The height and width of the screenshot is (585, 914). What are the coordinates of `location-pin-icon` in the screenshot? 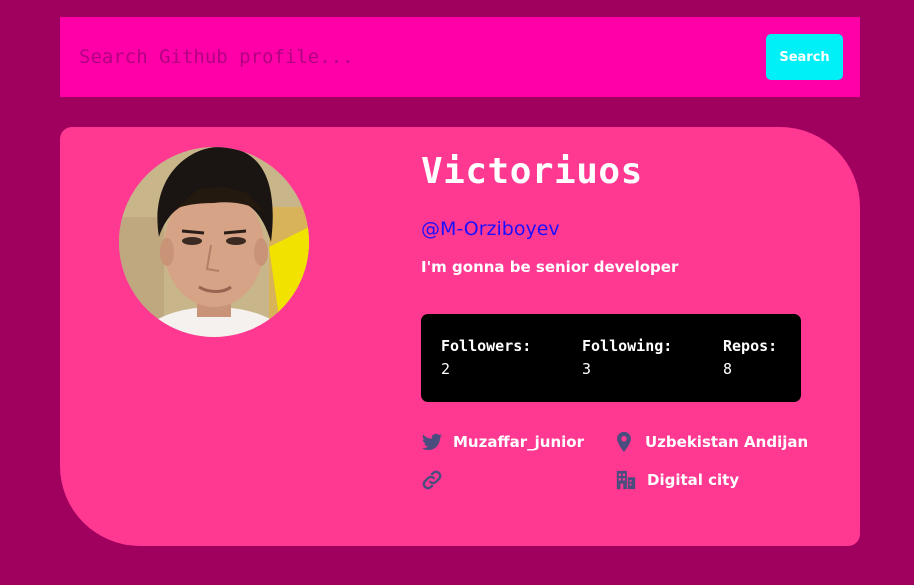 It's located at (624, 442).